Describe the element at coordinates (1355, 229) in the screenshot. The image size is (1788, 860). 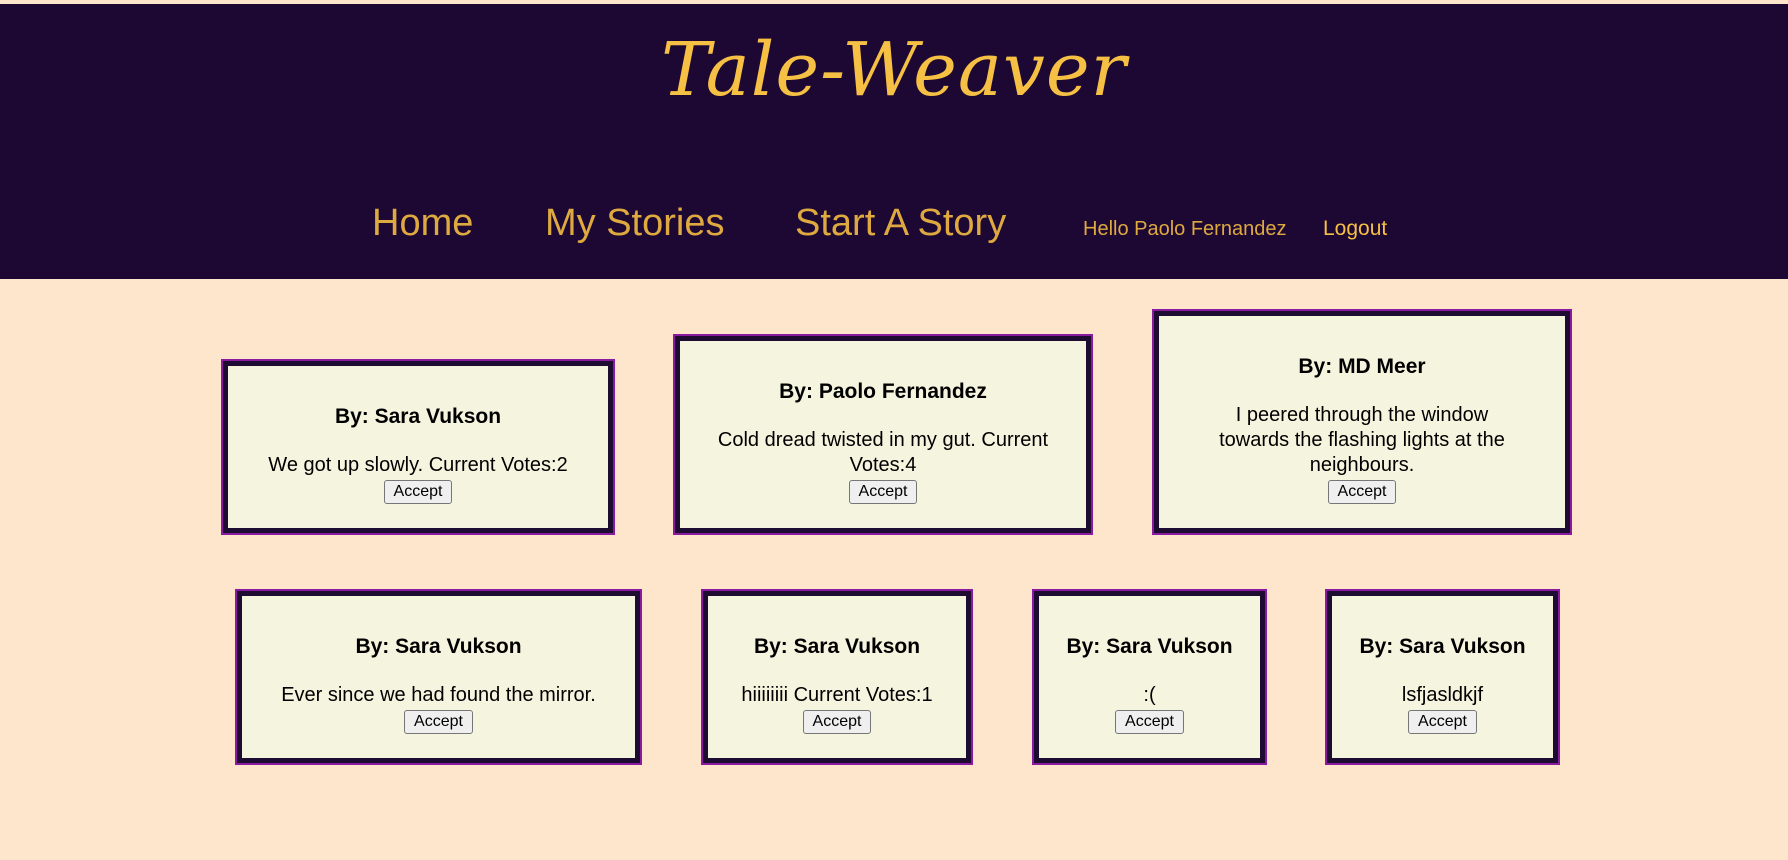
I see `logout-link: Logout` at that location.